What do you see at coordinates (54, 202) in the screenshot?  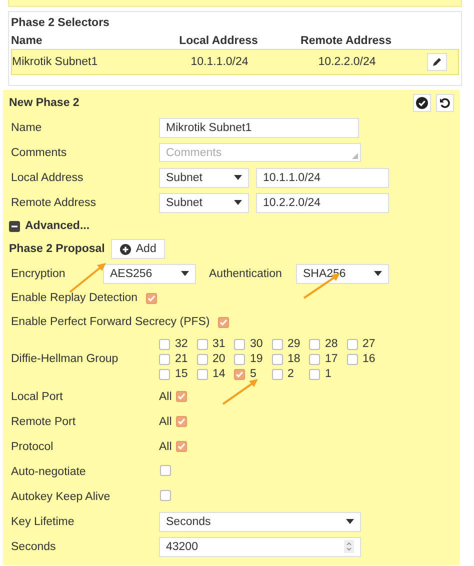 I see `field-label: Remote Address` at bounding box center [54, 202].